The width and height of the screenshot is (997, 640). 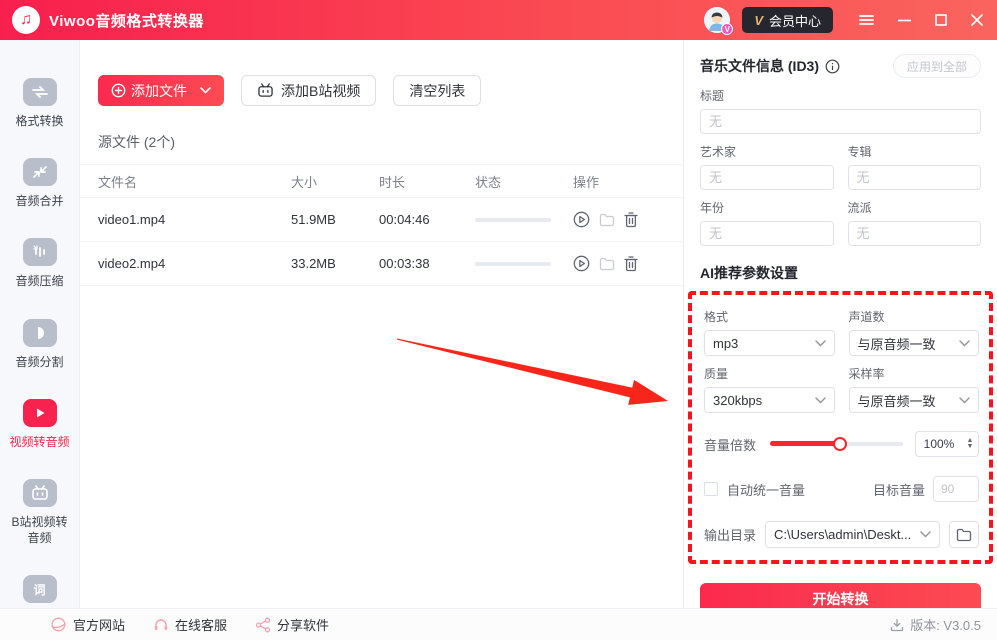 What do you see at coordinates (730, 445) in the screenshot?
I see `volume-label: 音量倍数` at bounding box center [730, 445].